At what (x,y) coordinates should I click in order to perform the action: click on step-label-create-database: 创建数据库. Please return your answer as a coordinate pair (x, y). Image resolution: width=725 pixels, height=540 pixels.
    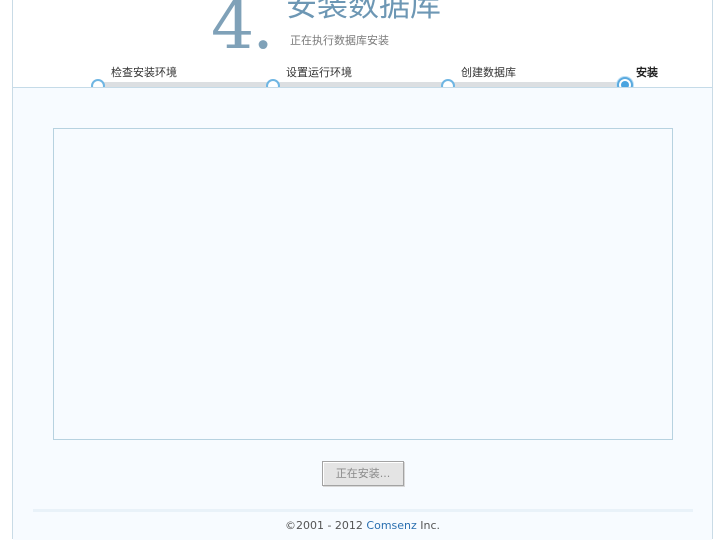
    Looking at the image, I should click on (488, 72).